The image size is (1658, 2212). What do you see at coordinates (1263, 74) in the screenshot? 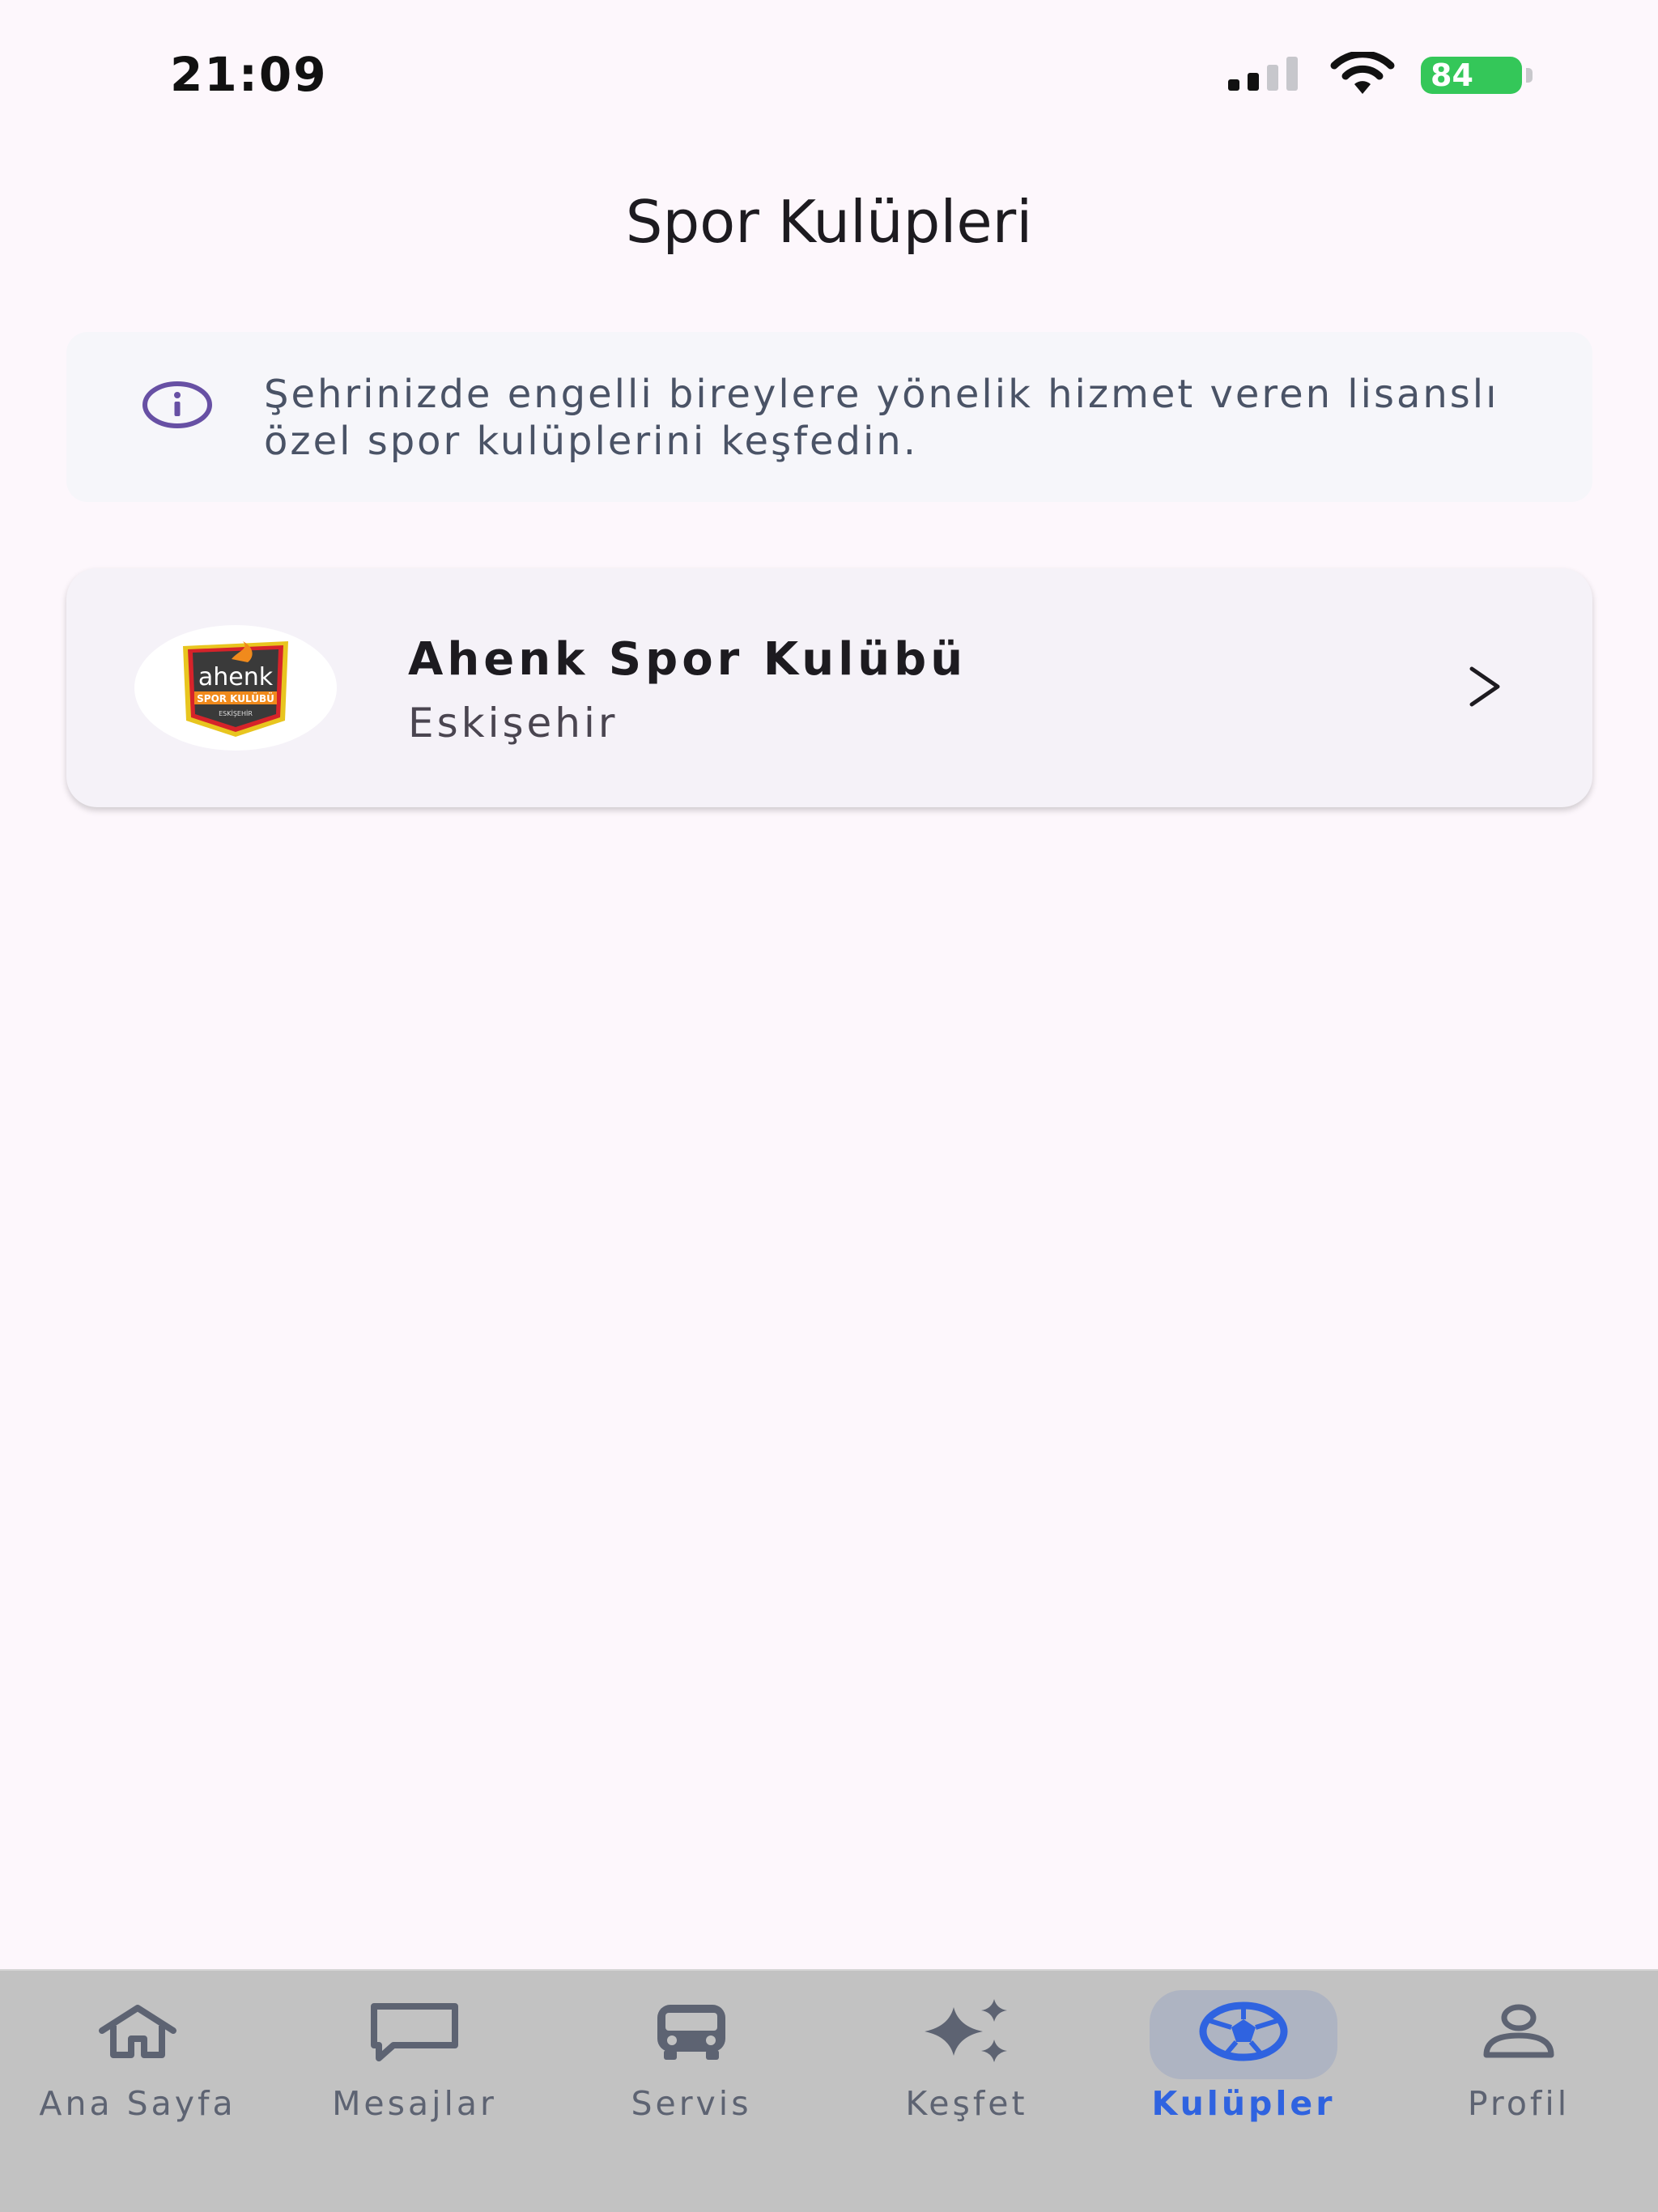
I see `cellular-signal-icon` at bounding box center [1263, 74].